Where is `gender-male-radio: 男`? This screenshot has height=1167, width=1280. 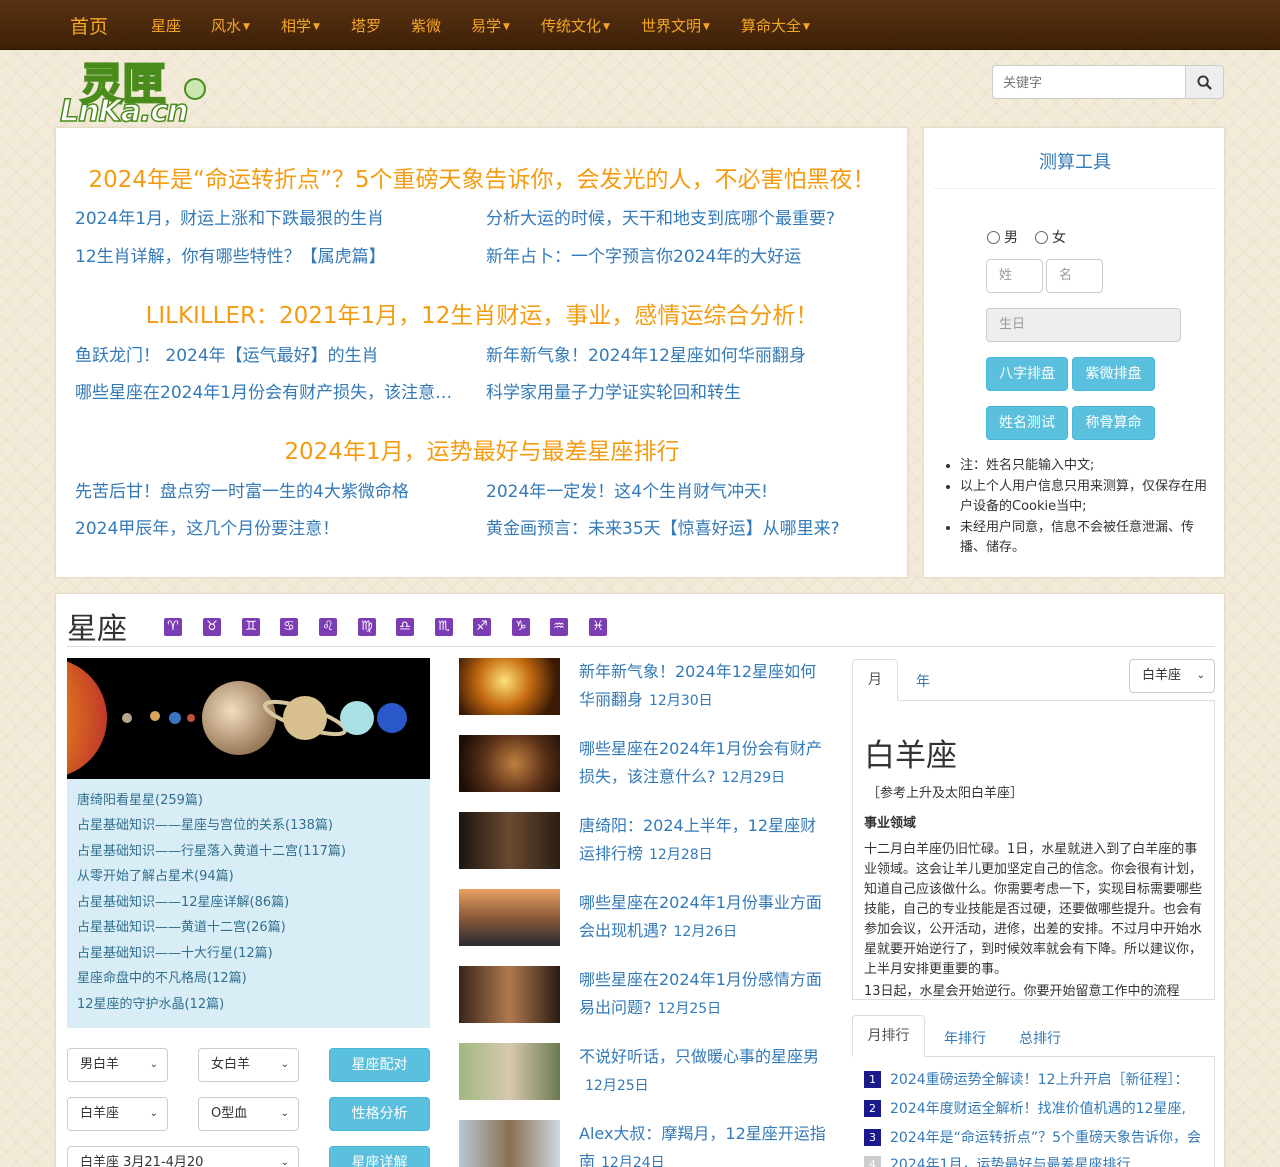
gender-male-radio: 男 is located at coordinates (1002, 237).